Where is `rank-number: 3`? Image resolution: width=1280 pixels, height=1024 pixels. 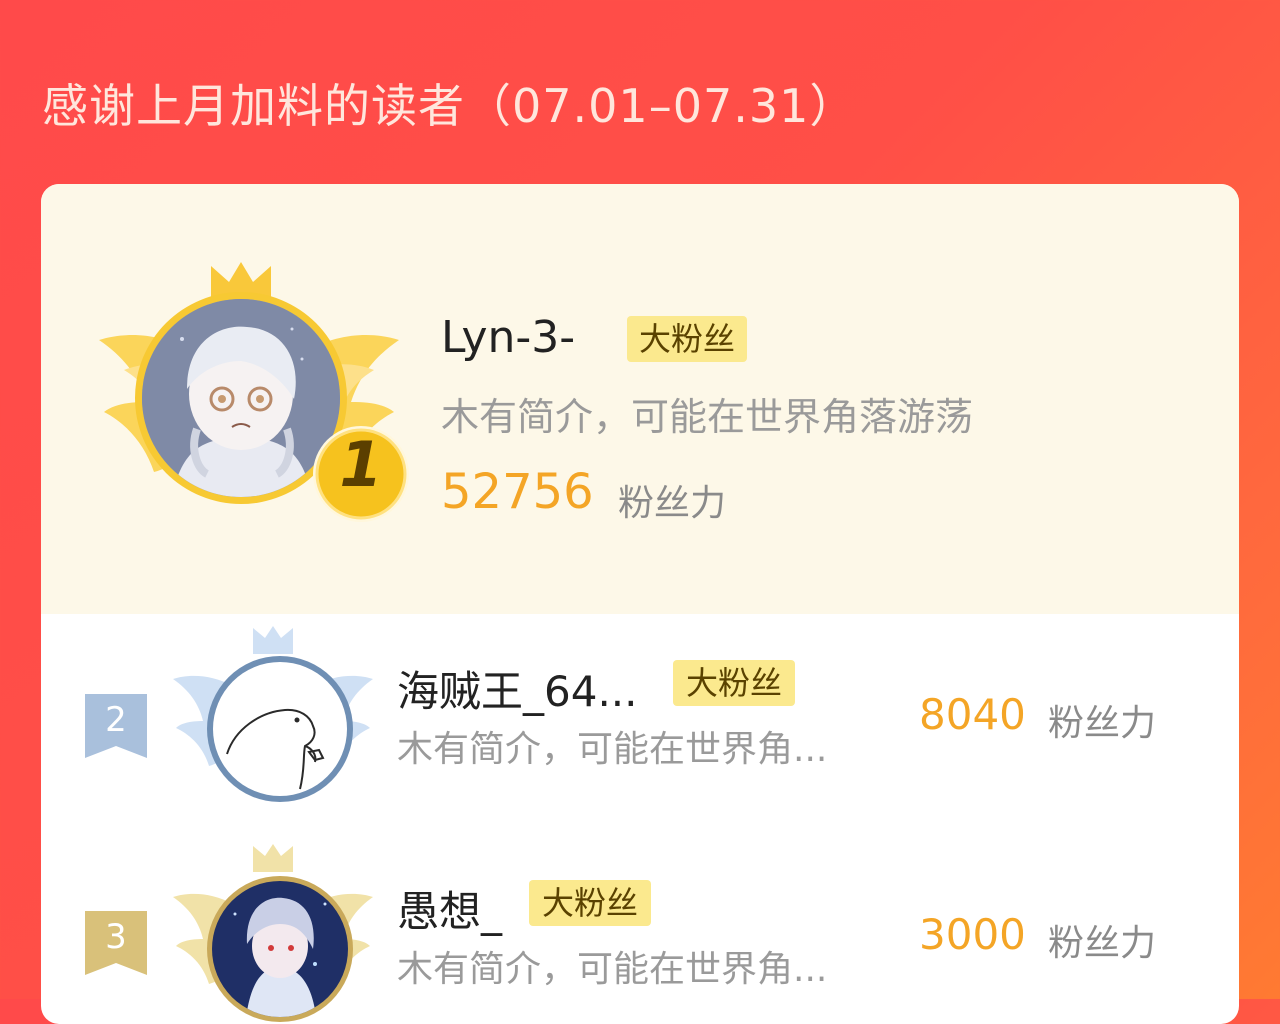
rank-number: 3 is located at coordinates (116, 937).